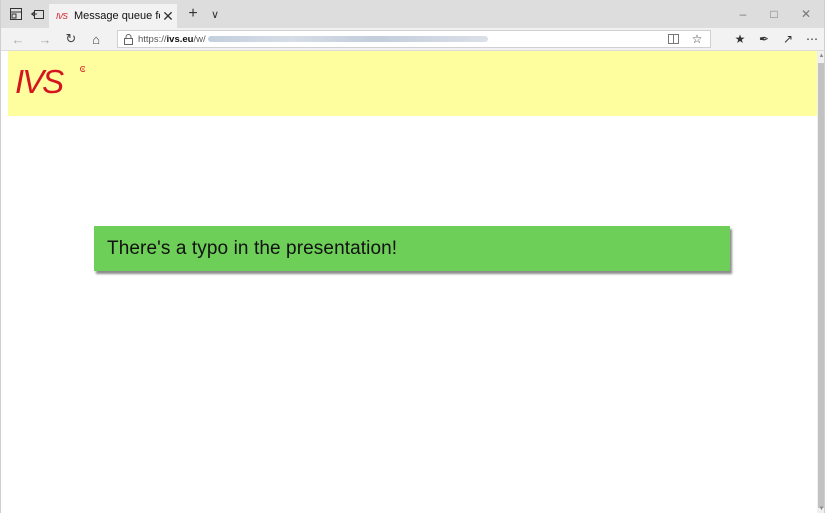 Image resolution: width=825 pixels, height=513 pixels. Describe the element at coordinates (193, 14) in the screenshot. I see `new-tab-icon: +` at that location.